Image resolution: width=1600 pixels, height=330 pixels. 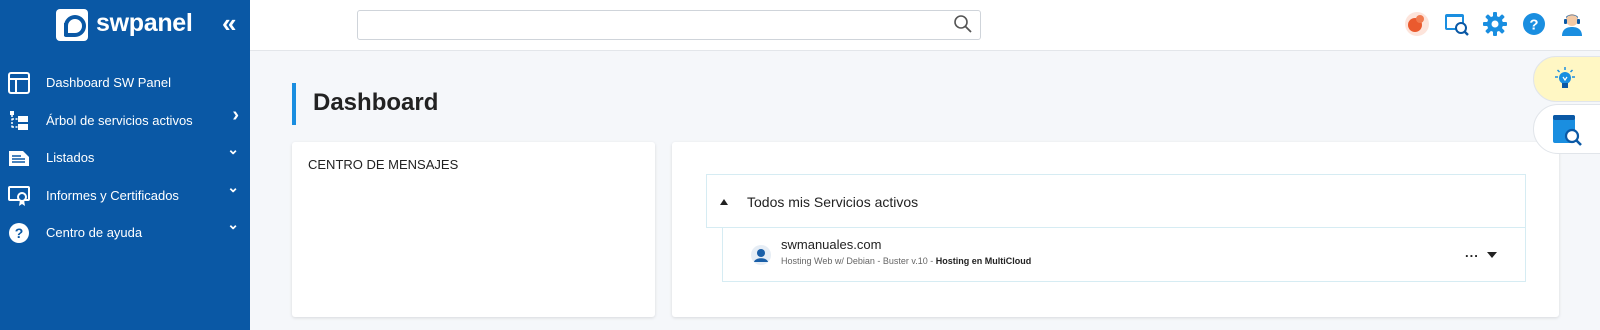 What do you see at coordinates (833, 202) in the screenshot?
I see `services-panel-title: Todos mis Servicios activos` at bounding box center [833, 202].